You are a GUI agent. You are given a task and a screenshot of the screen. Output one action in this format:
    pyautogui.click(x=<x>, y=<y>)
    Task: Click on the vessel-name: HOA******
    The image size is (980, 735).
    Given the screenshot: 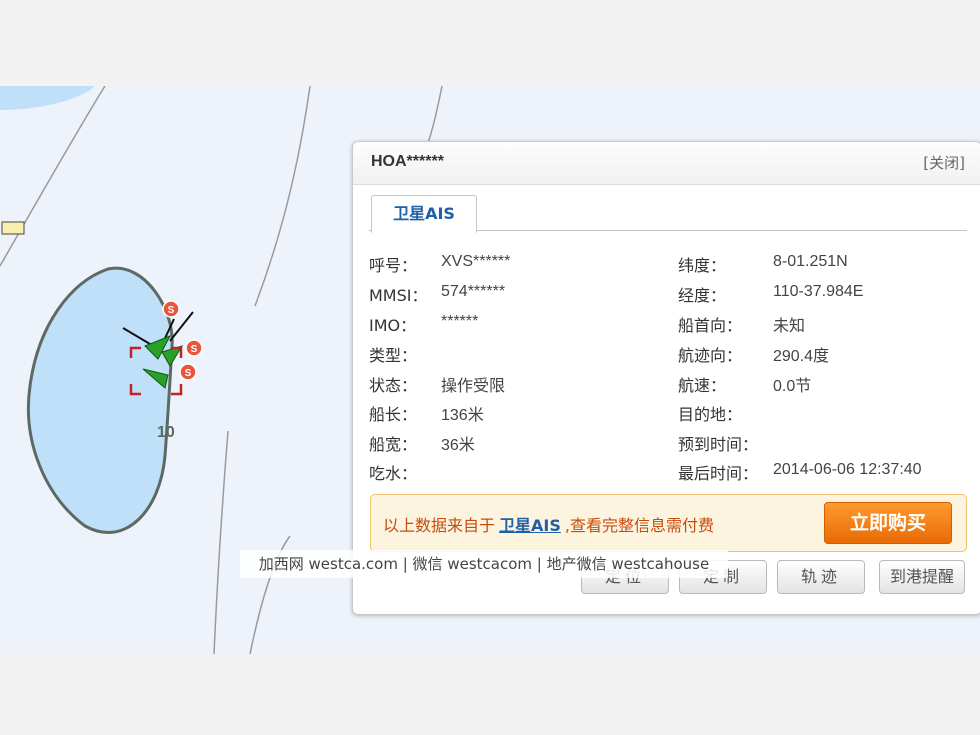 What is the action you would take?
    pyautogui.click(x=407, y=161)
    